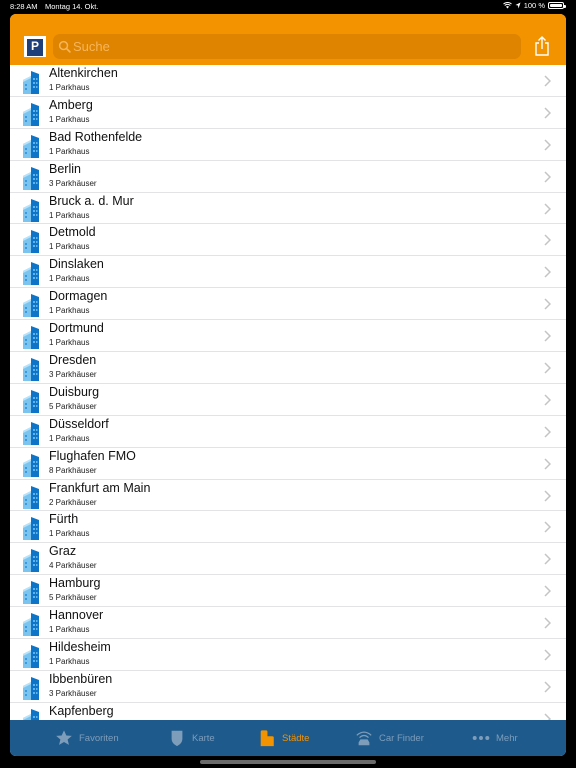 This screenshot has width=576, height=768. I want to click on city-row: Dortmund 1 Parkhaus, so click(288, 336).